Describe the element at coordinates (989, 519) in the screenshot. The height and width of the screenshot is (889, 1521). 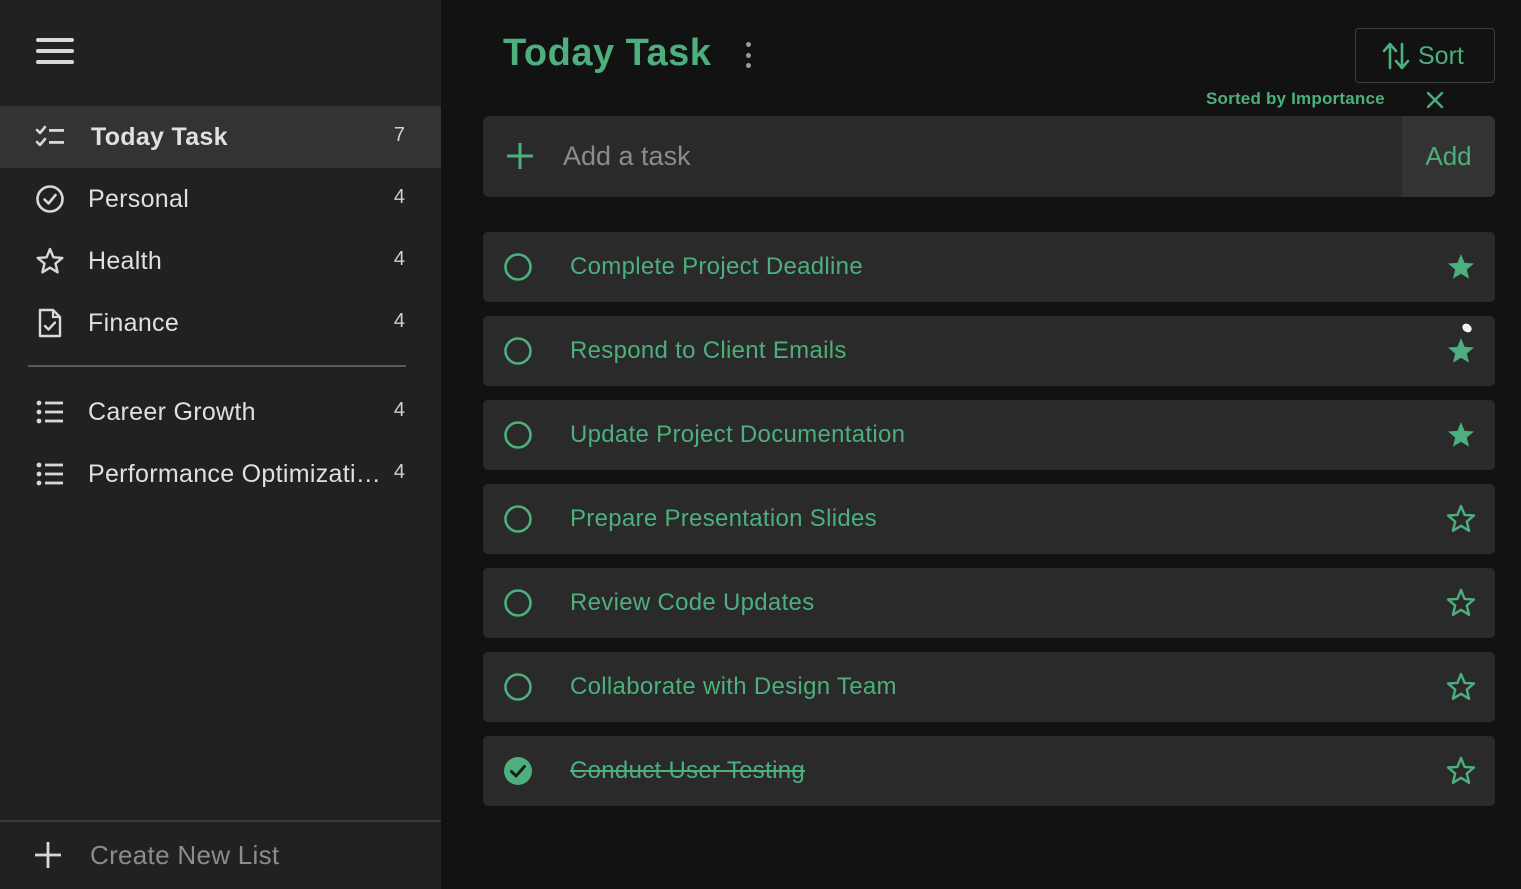
I see `task-row: Prepare Presentation Slides` at that location.